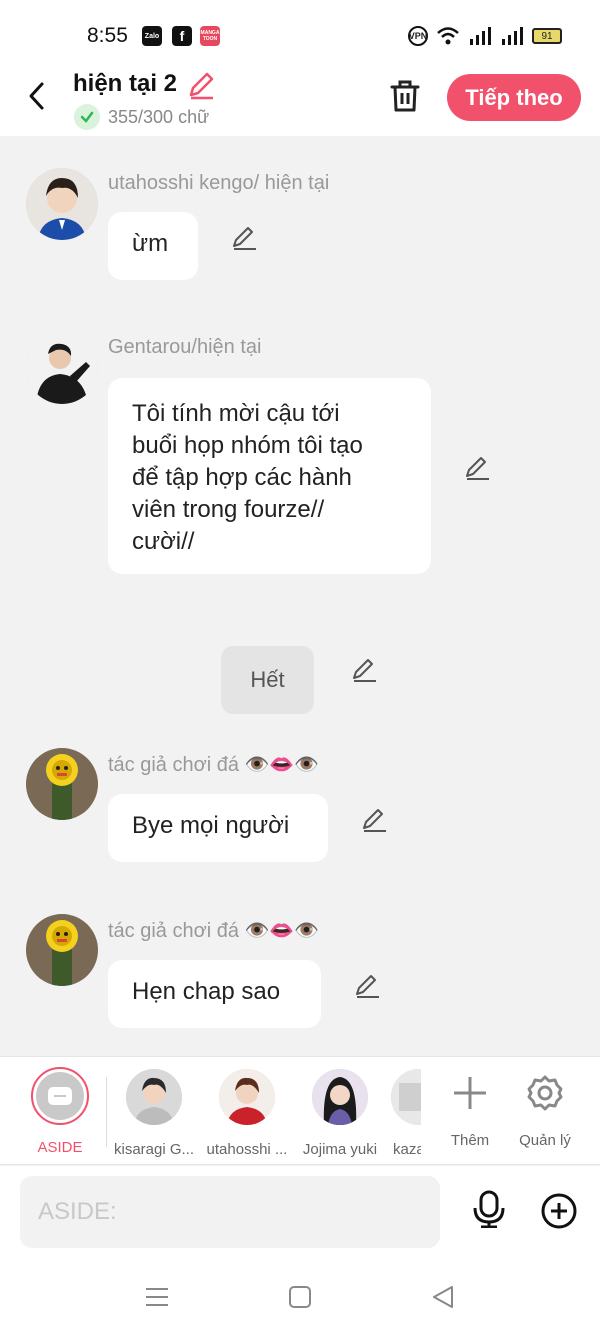 This screenshot has height=1333, width=600. Describe the element at coordinates (480, 36) in the screenshot. I see `signal-icon` at that location.